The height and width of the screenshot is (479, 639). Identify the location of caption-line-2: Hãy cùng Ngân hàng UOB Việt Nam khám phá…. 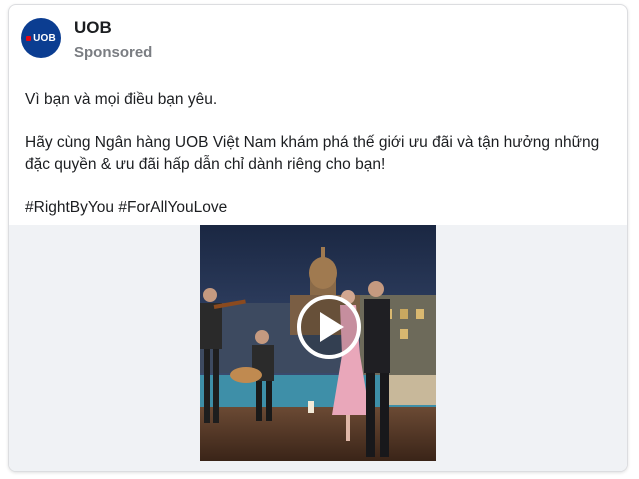
(312, 153).